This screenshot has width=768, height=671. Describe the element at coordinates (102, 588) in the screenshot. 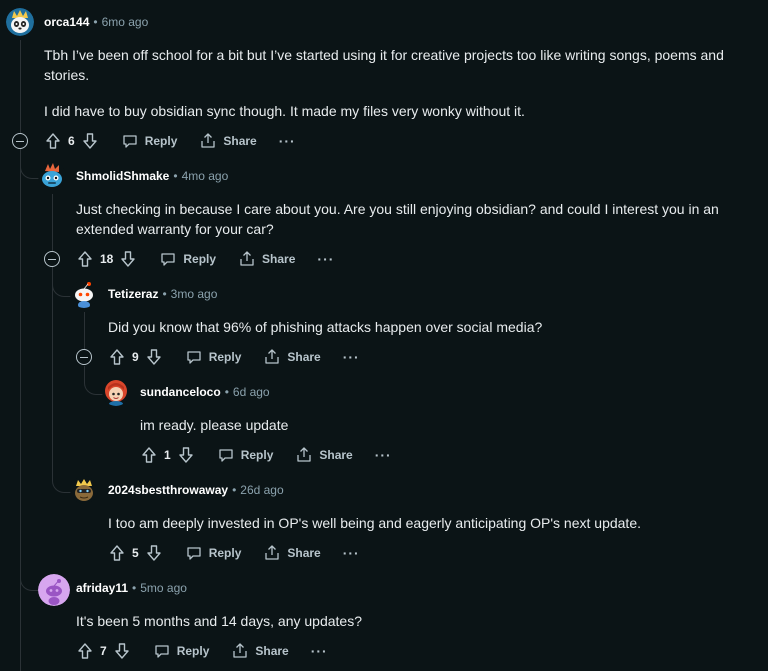

I see `username: afriday11` at that location.